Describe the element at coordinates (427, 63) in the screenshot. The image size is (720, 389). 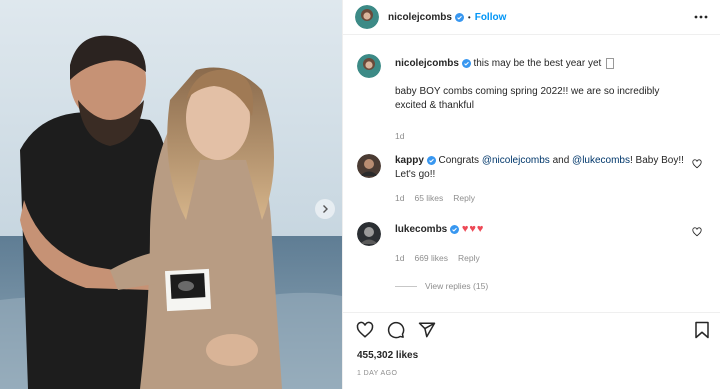
I see `caption-username: nicolejcombs` at that location.